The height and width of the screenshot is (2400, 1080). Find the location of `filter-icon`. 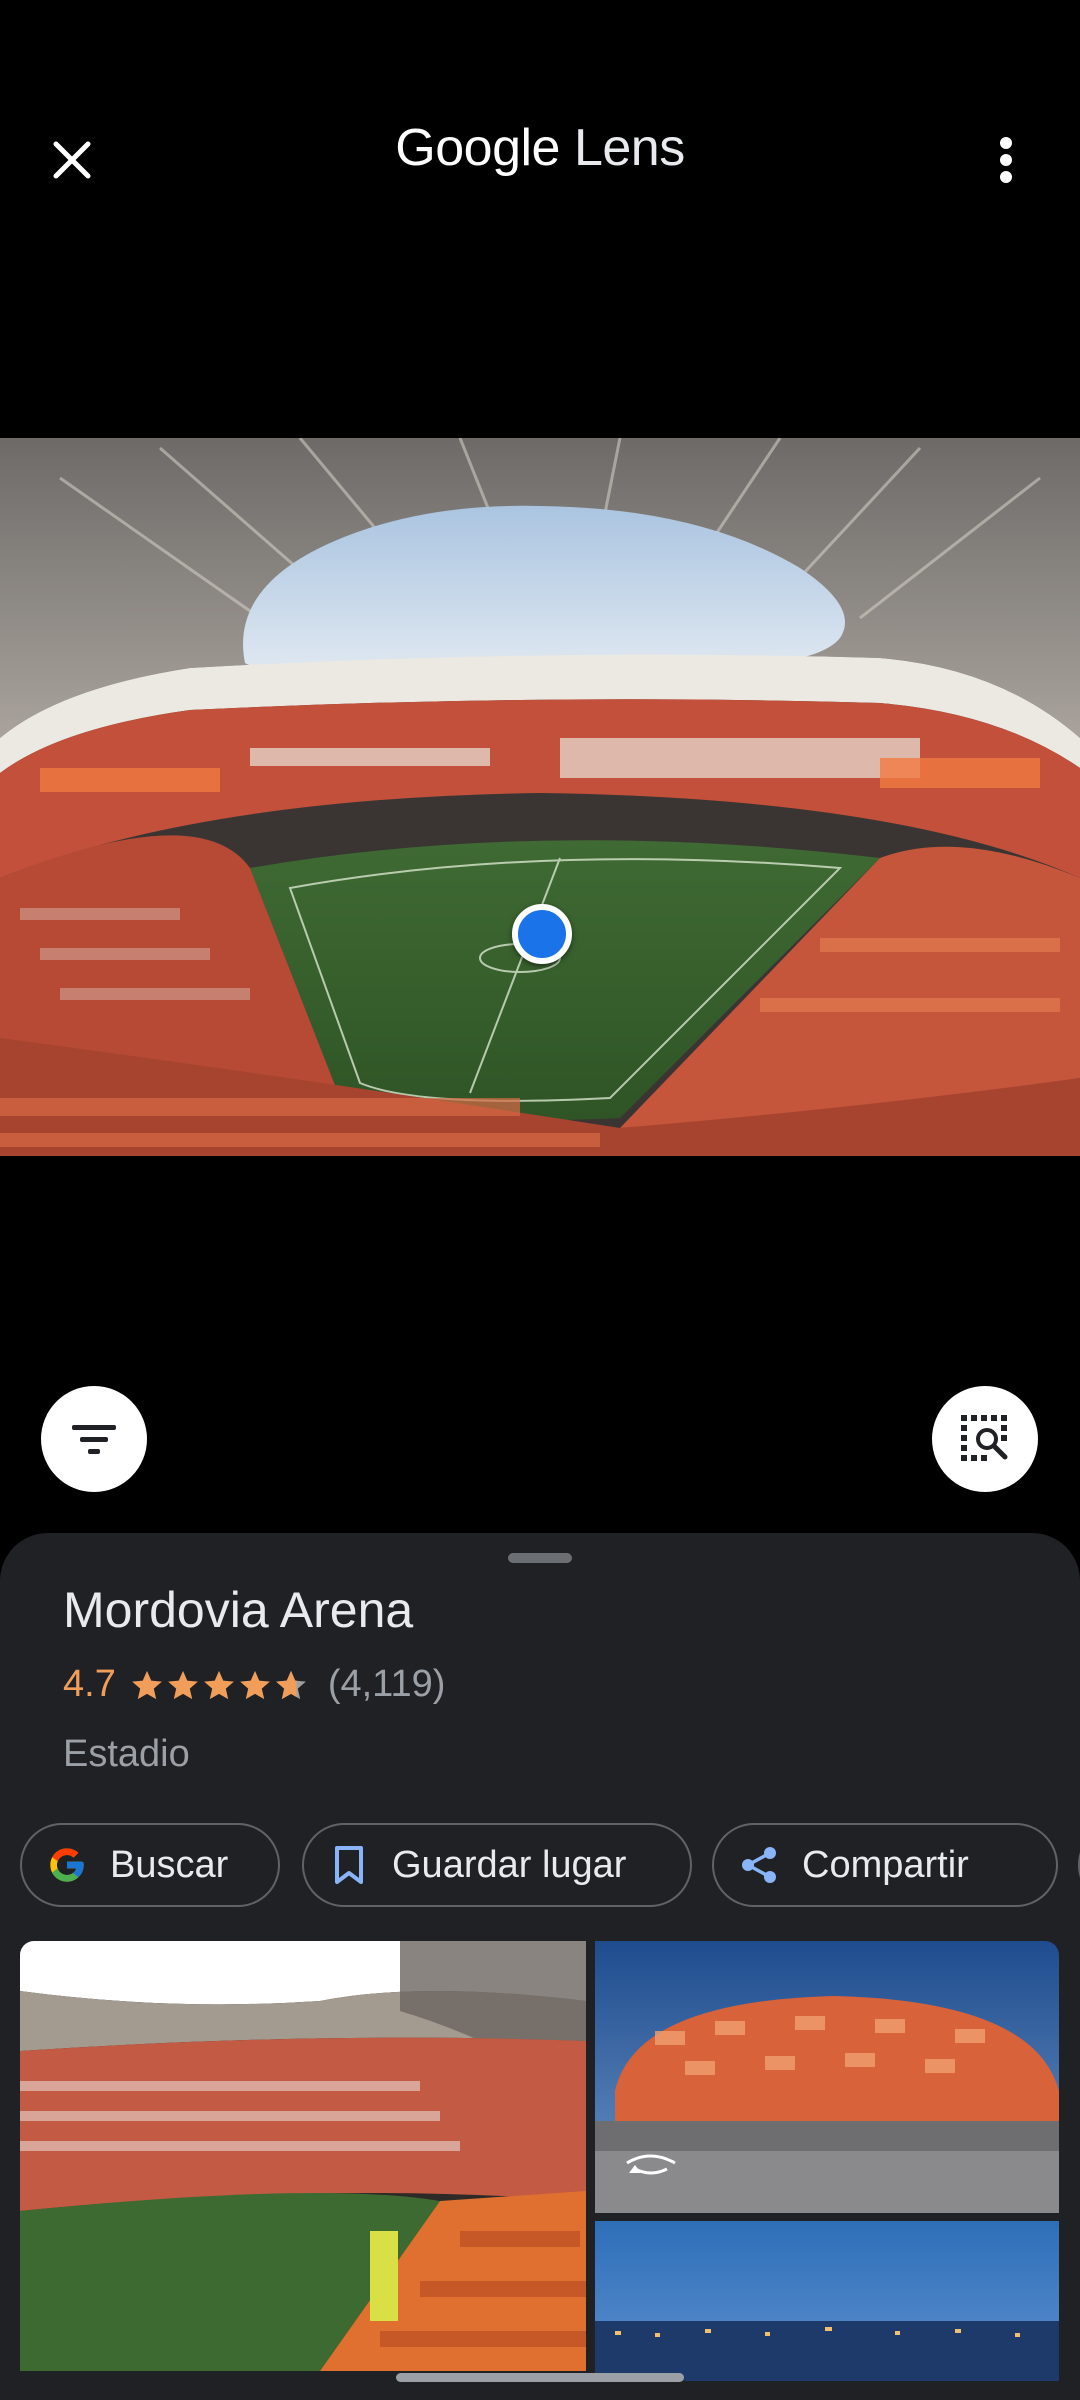

filter-icon is located at coordinates (94, 1439).